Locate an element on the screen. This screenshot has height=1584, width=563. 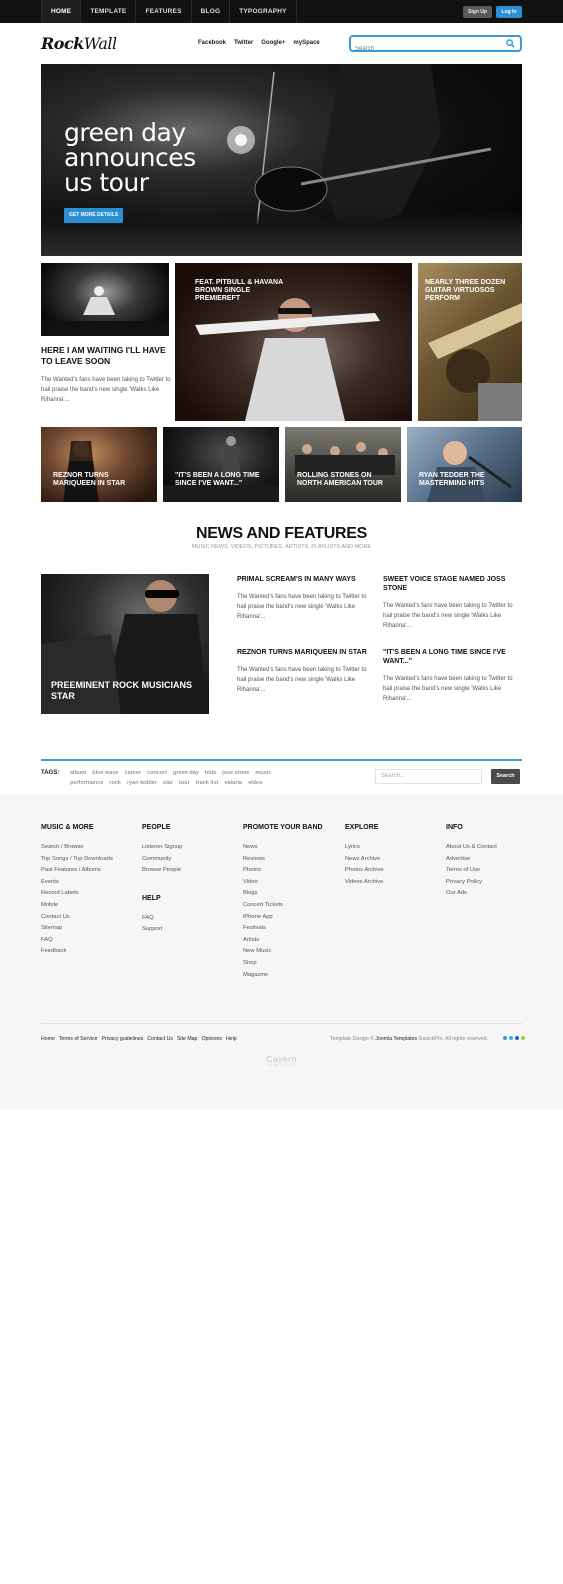
footer-link: Shop is located at coordinates (283, 964).